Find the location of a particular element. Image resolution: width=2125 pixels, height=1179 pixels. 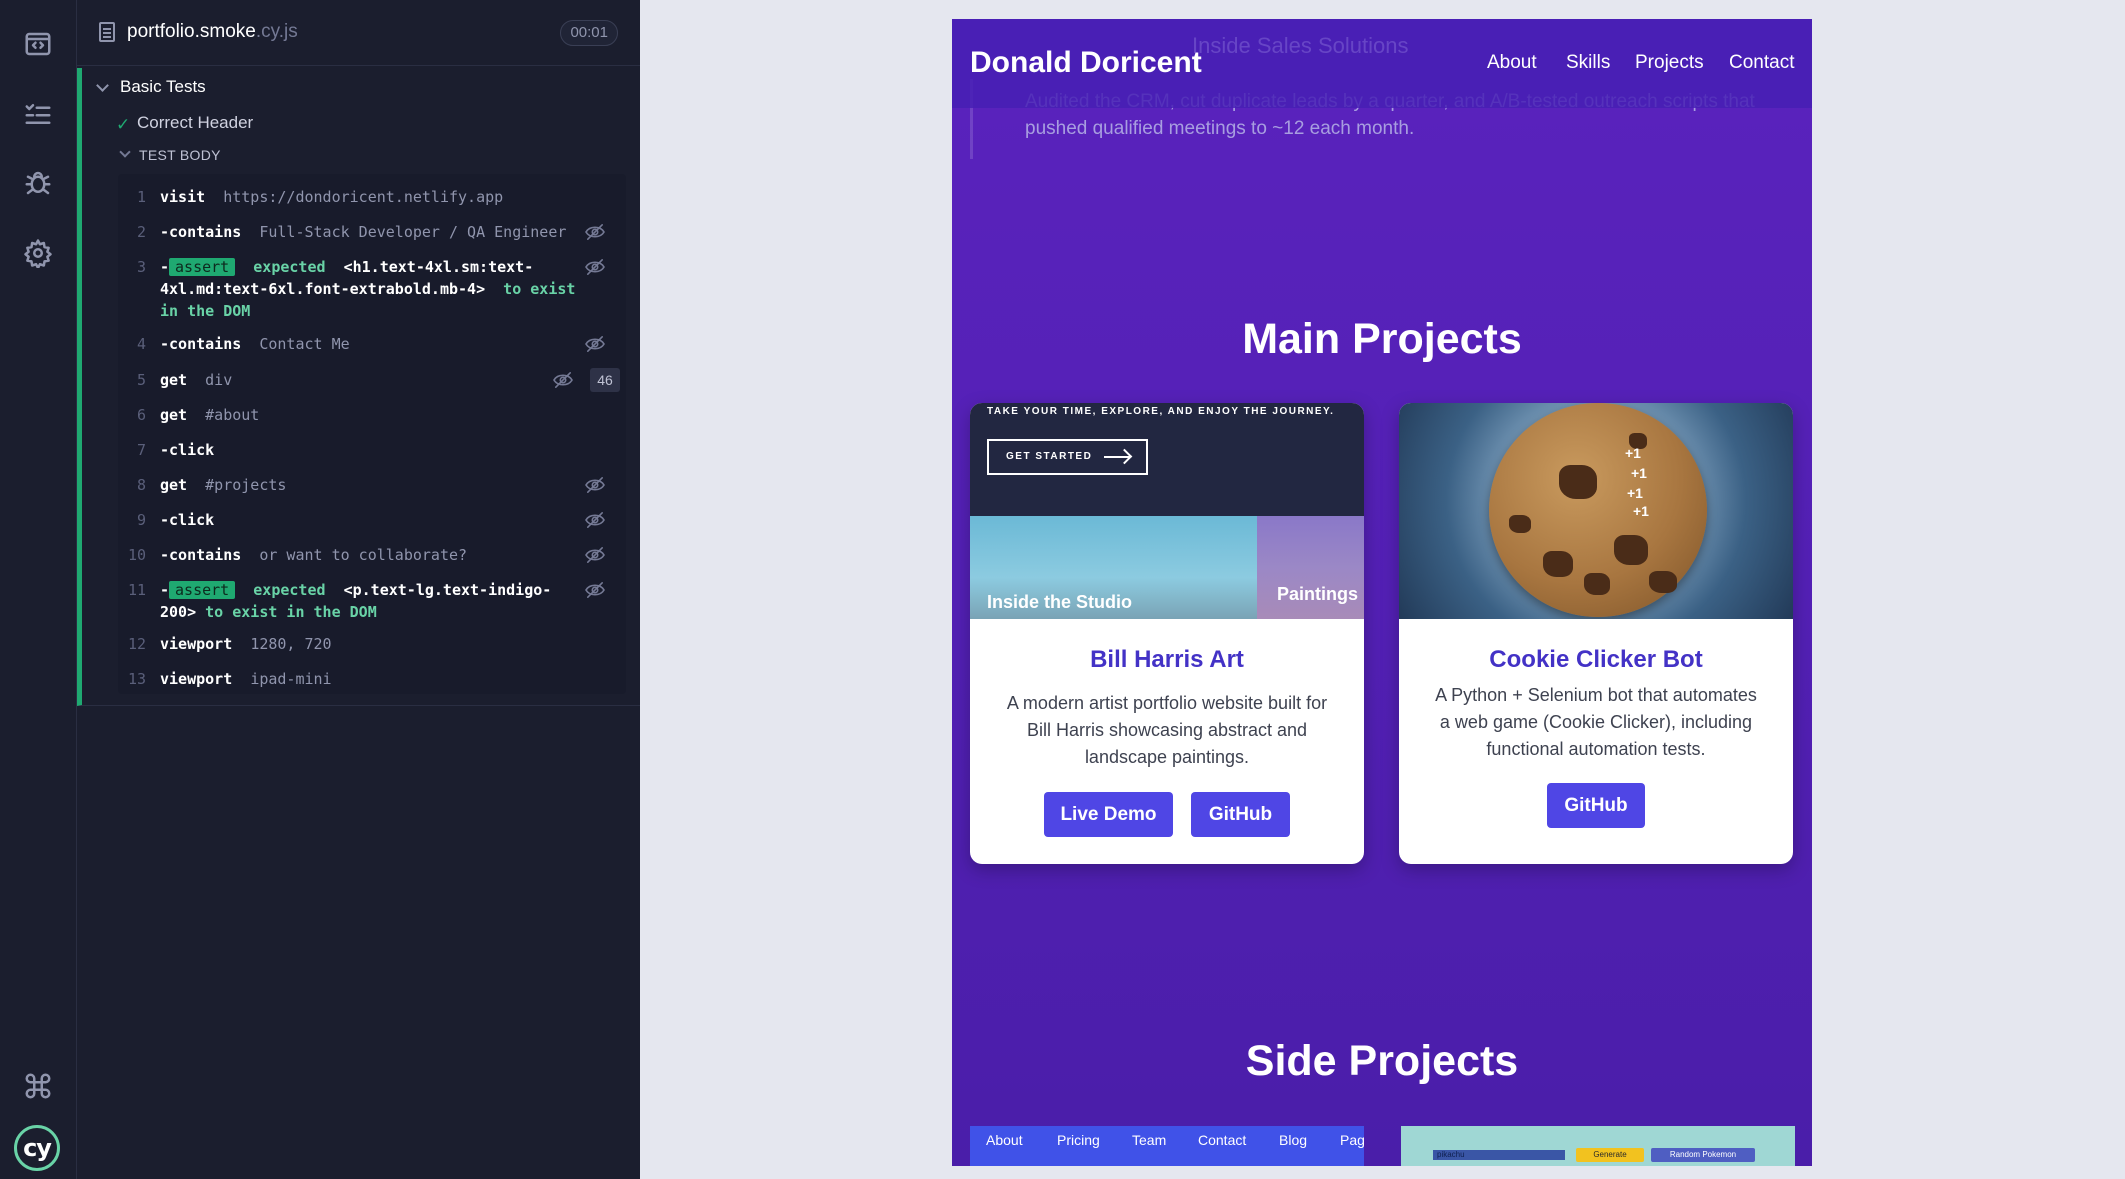

spec-header: portfolio.smoke.cy.js 00:01 is located at coordinates (358, 33).